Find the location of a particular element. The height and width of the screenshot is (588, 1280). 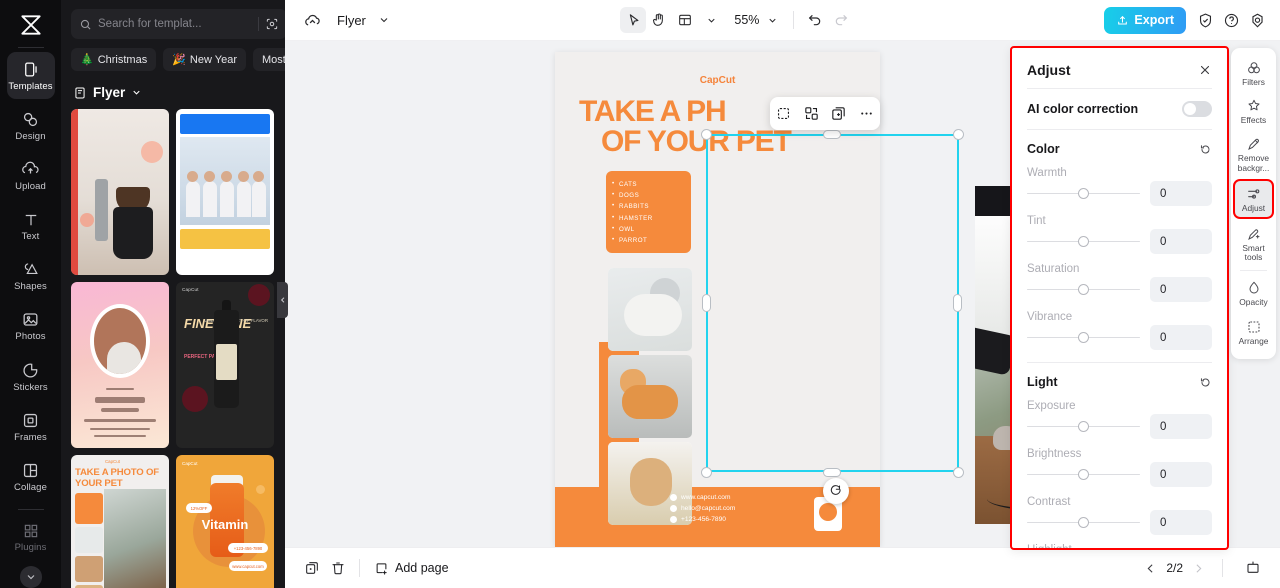

help-circle-icon is located at coordinates (1231, 20).